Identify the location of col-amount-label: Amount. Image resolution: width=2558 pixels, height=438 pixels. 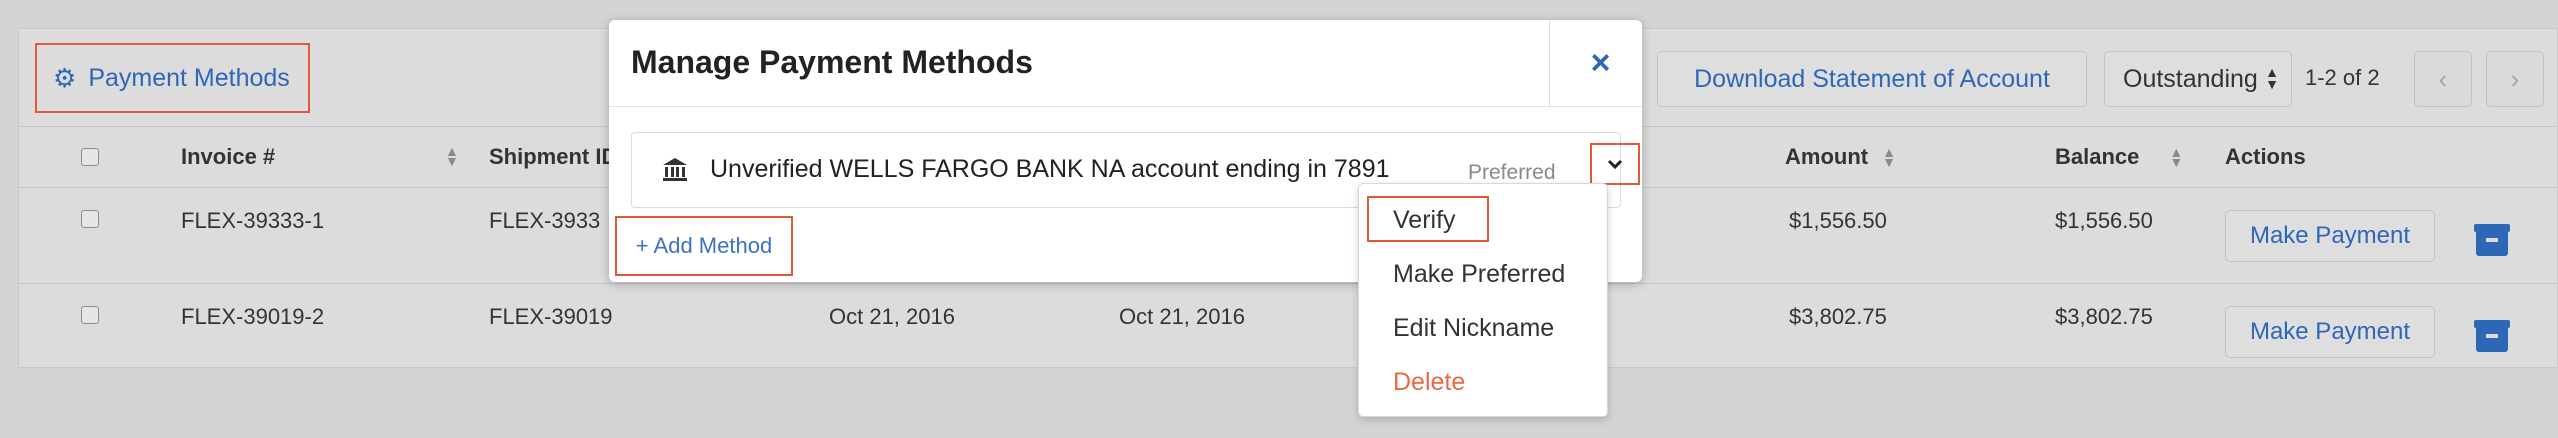
(1827, 156).